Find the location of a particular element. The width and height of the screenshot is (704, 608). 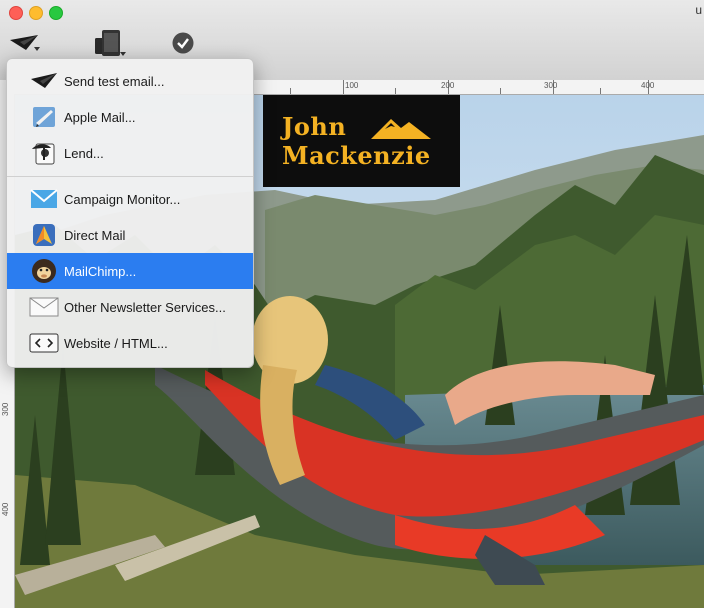

devices-icon is located at coordinates (110, 43).